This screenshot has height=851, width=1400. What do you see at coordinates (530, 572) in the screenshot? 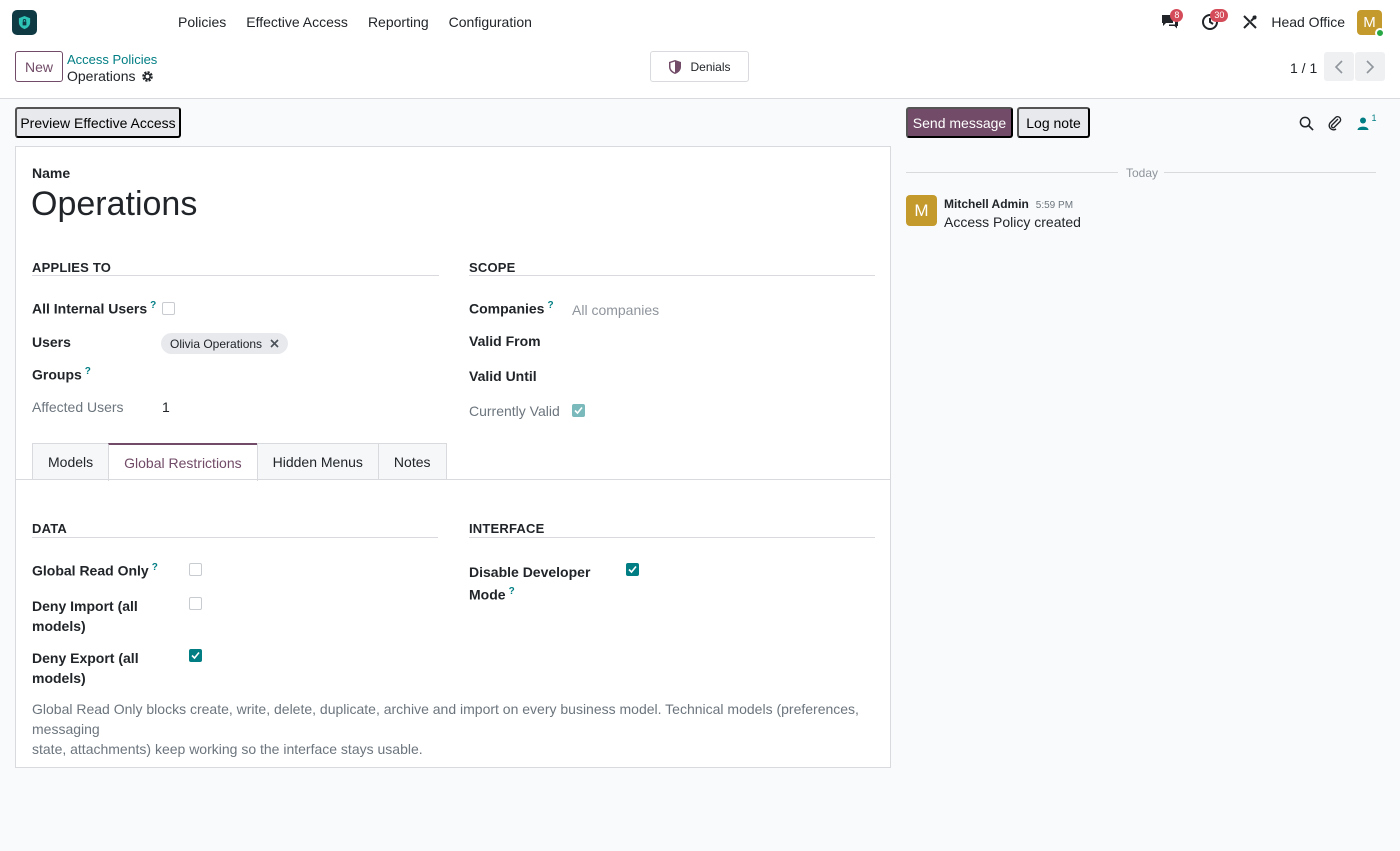
I see `disable-dev-text-1: Disable Developer` at bounding box center [530, 572].